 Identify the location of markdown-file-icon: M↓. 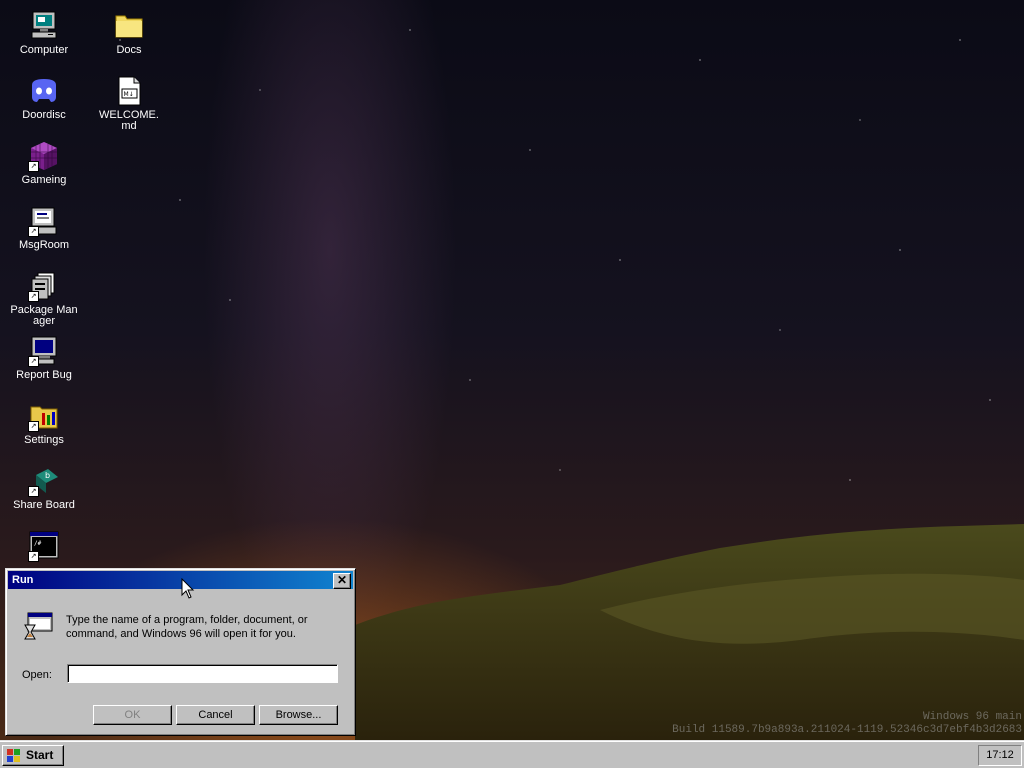
(129, 91).